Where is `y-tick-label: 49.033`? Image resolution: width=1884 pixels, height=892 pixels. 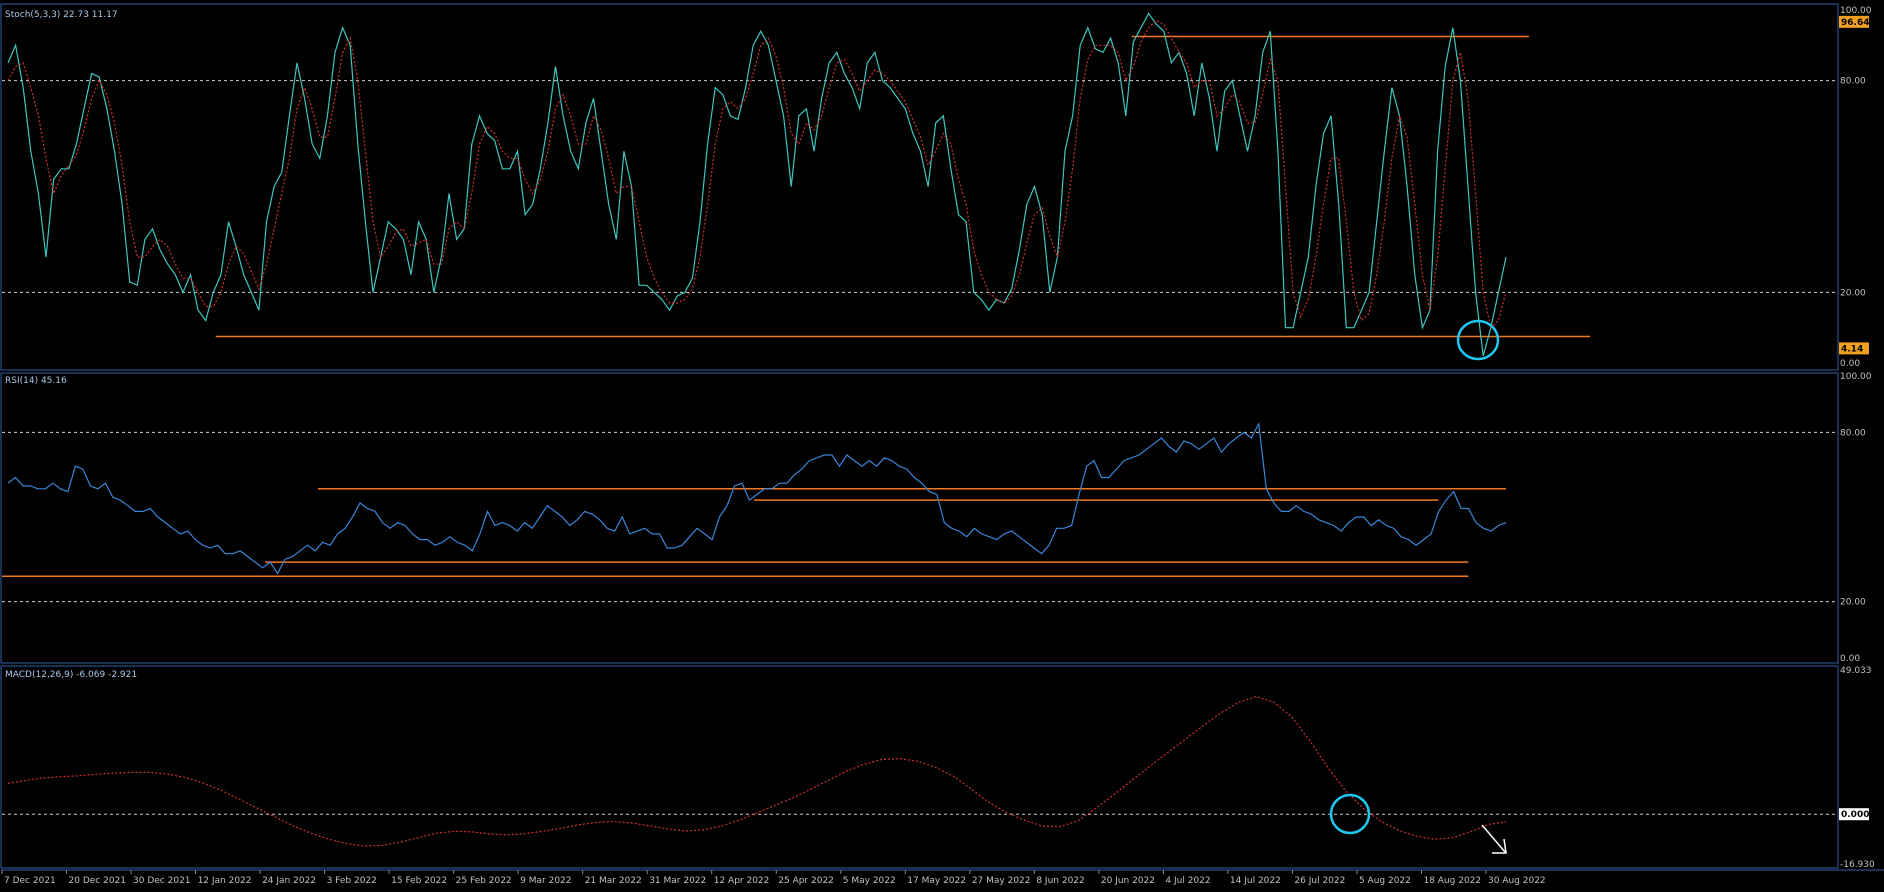
y-tick-label: 49.033 is located at coordinates (1856, 671).